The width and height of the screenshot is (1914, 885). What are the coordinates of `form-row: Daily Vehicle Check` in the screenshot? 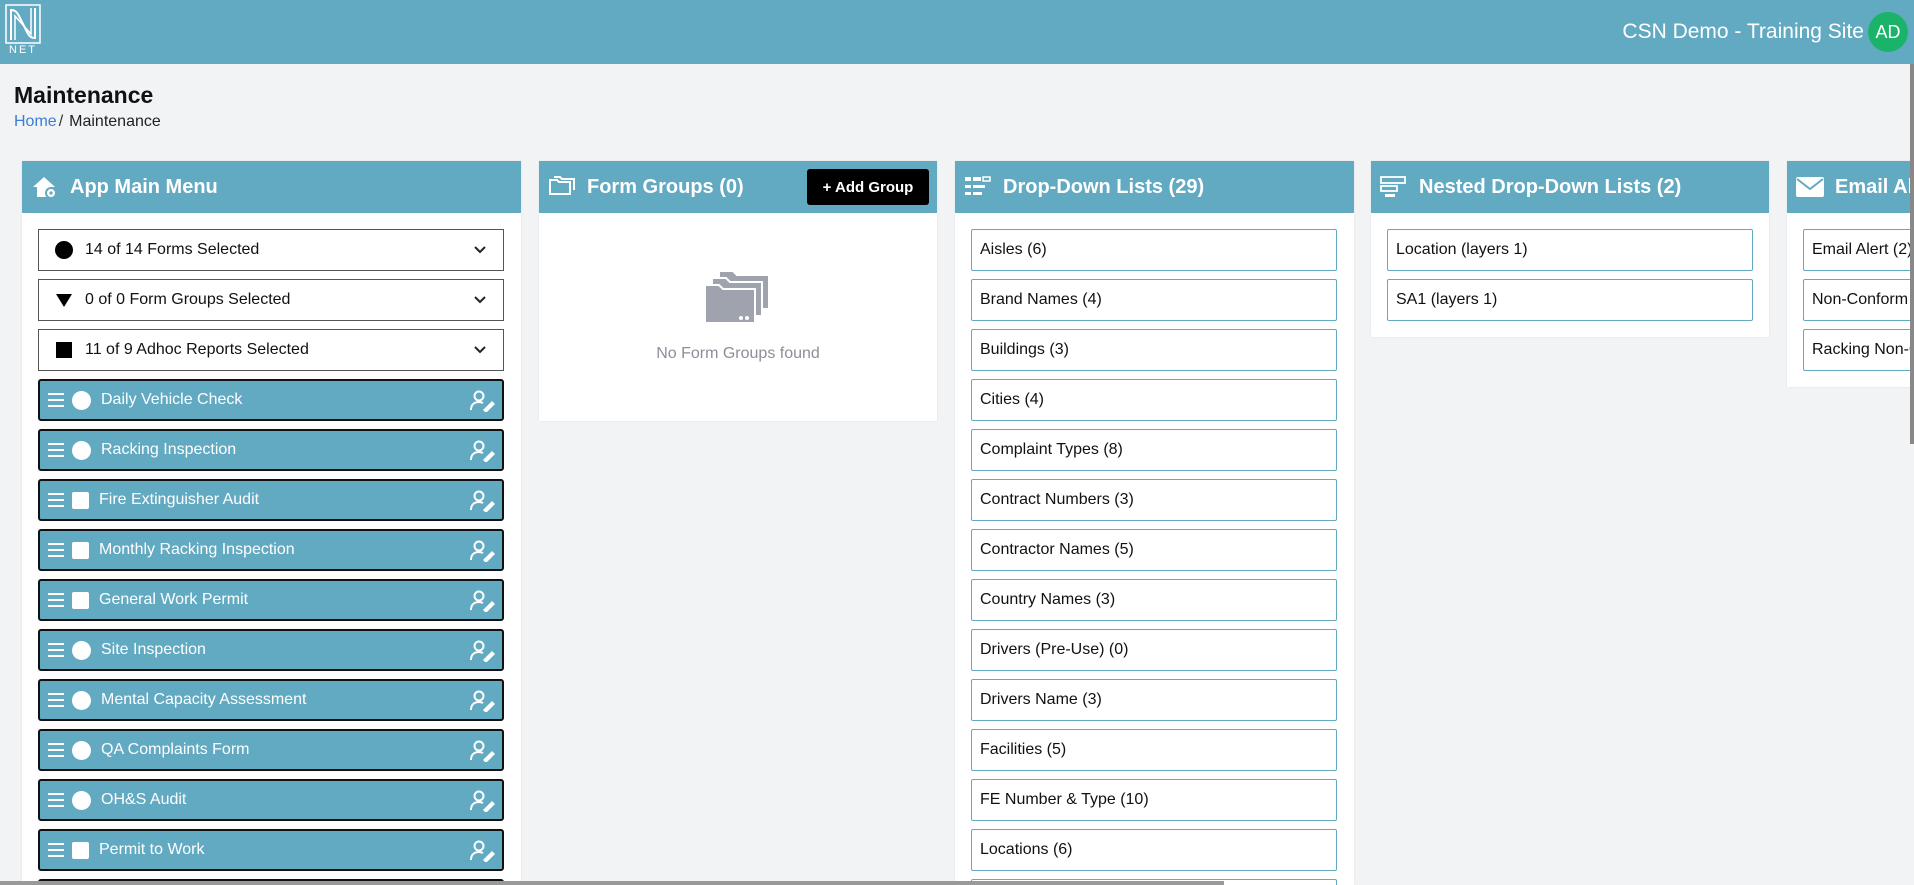 It's located at (271, 400).